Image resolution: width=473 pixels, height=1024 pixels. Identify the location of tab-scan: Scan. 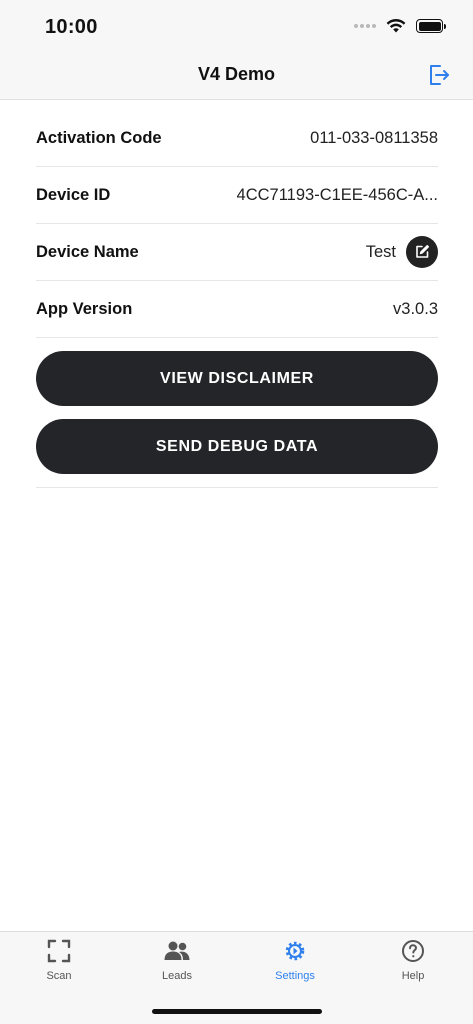
(59, 963).